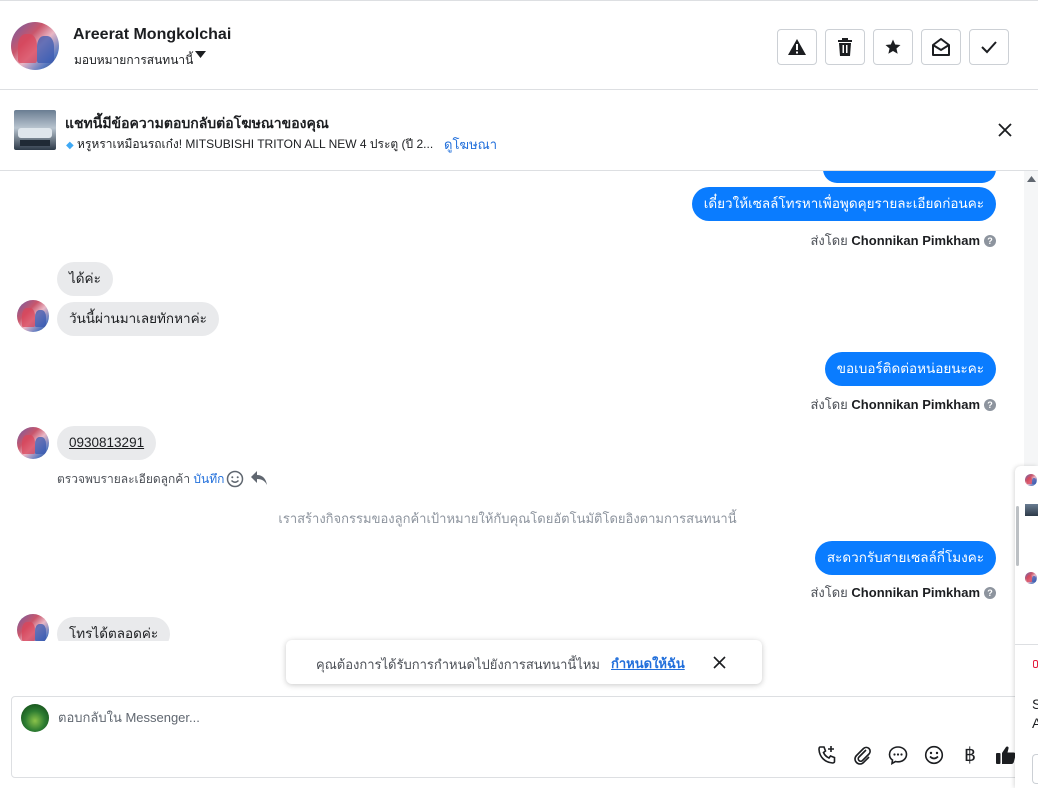 This screenshot has width=1038, height=788. I want to click on ad-thumbnail, so click(35, 130).